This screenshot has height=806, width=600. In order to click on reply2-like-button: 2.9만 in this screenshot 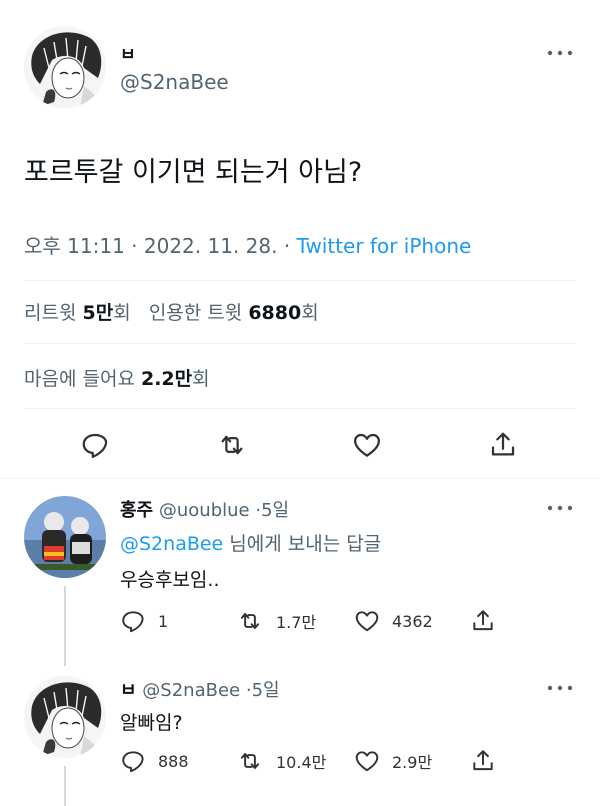, I will do `click(393, 761)`.